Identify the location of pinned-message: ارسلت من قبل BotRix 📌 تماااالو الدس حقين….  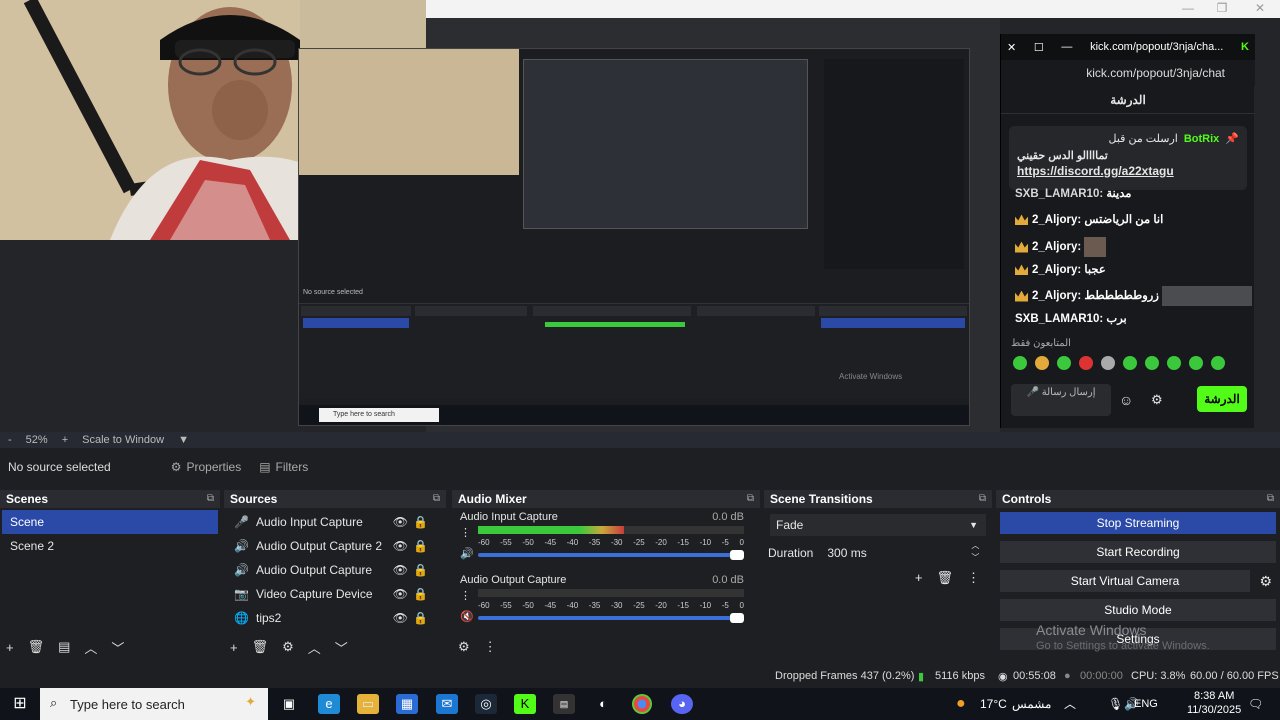
(1128, 158).